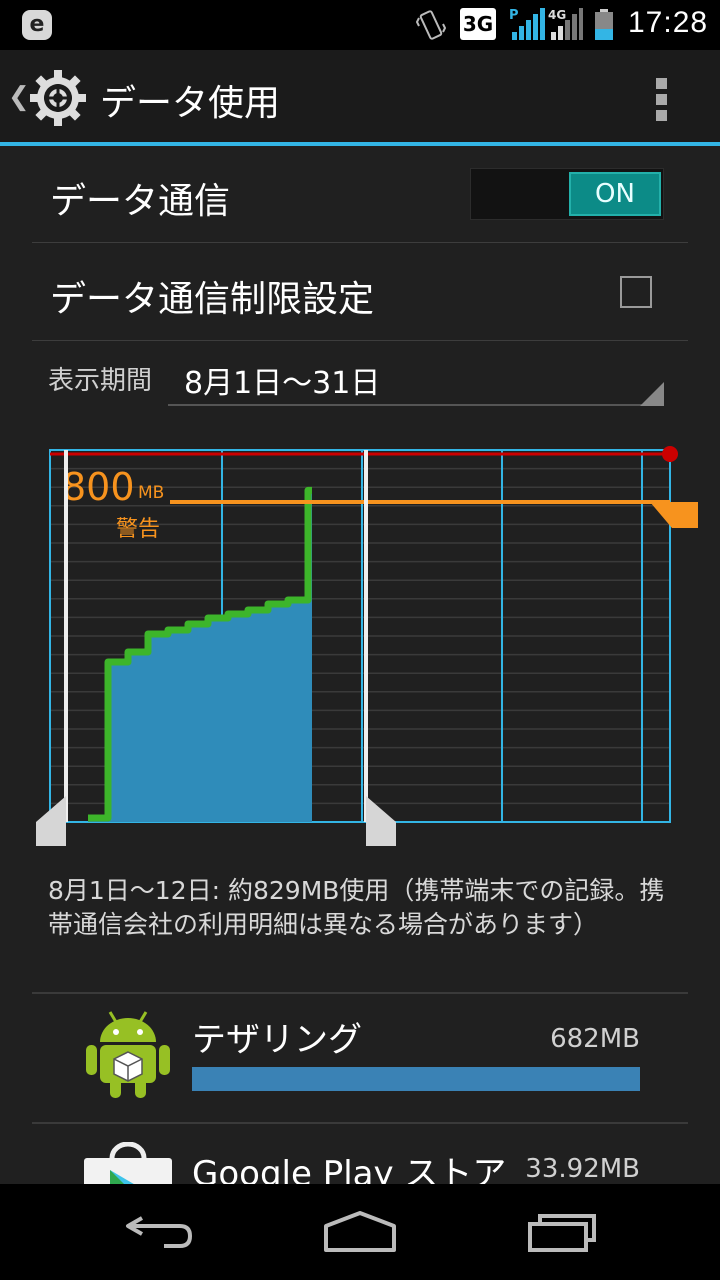 Image resolution: width=720 pixels, height=1280 pixels. I want to click on data-comm-label: データ通信, so click(140, 201).